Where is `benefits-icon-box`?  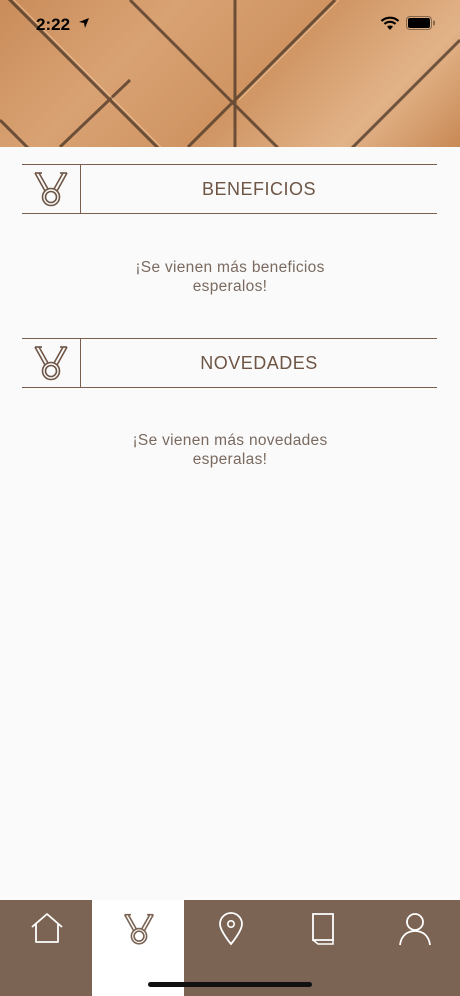 benefits-icon-box is located at coordinates (51, 189).